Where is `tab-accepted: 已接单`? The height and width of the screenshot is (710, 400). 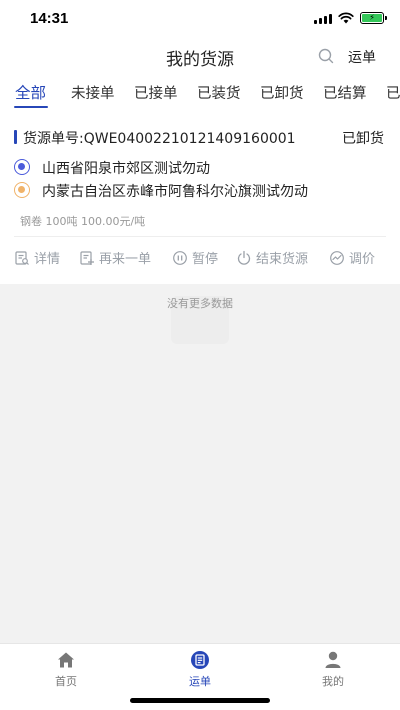
tab-accepted: 已接单 is located at coordinates (156, 92).